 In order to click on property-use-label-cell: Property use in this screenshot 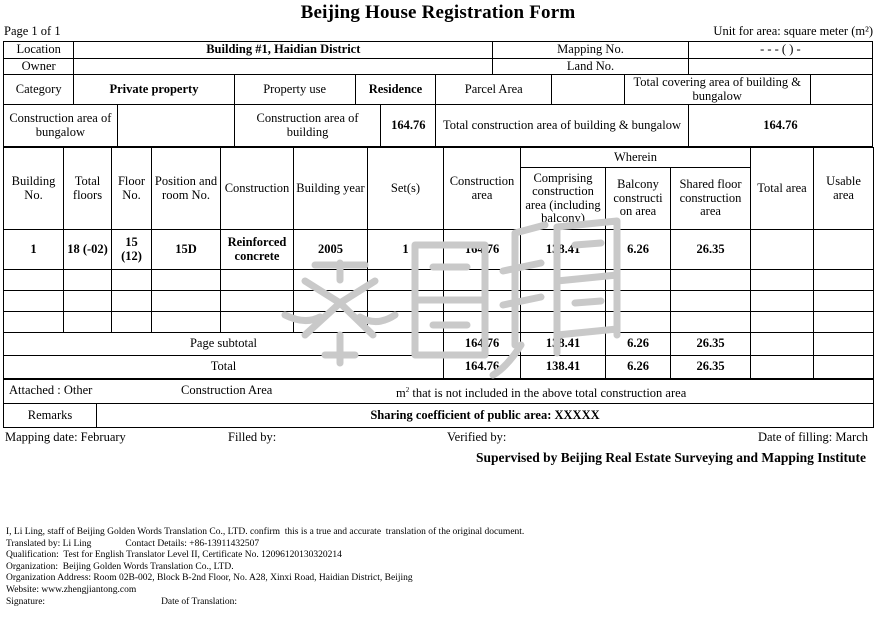, I will do `click(294, 89)`.